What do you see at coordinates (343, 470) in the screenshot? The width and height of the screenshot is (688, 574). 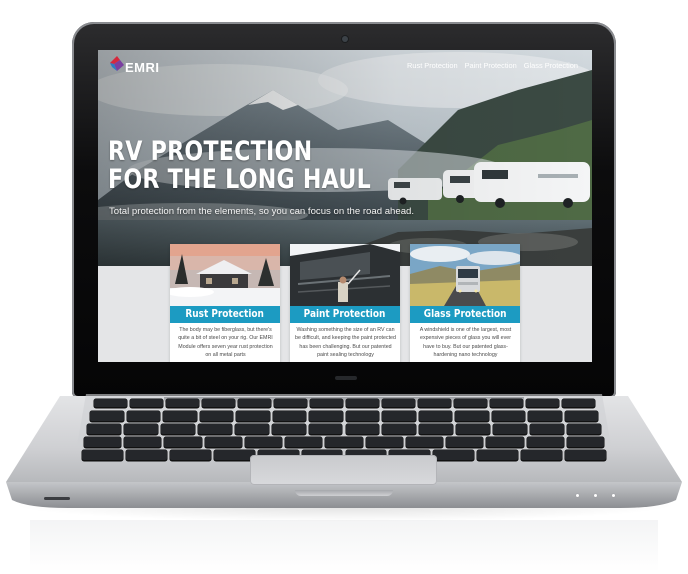 I see `trackpad` at bounding box center [343, 470].